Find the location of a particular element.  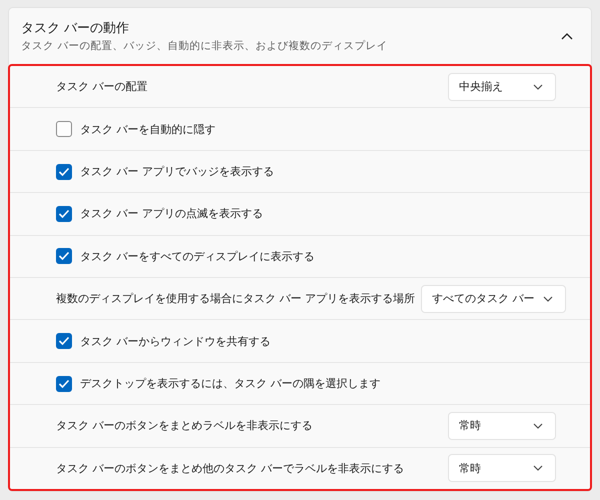

collapse-chevron-icon is located at coordinates (567, 36).